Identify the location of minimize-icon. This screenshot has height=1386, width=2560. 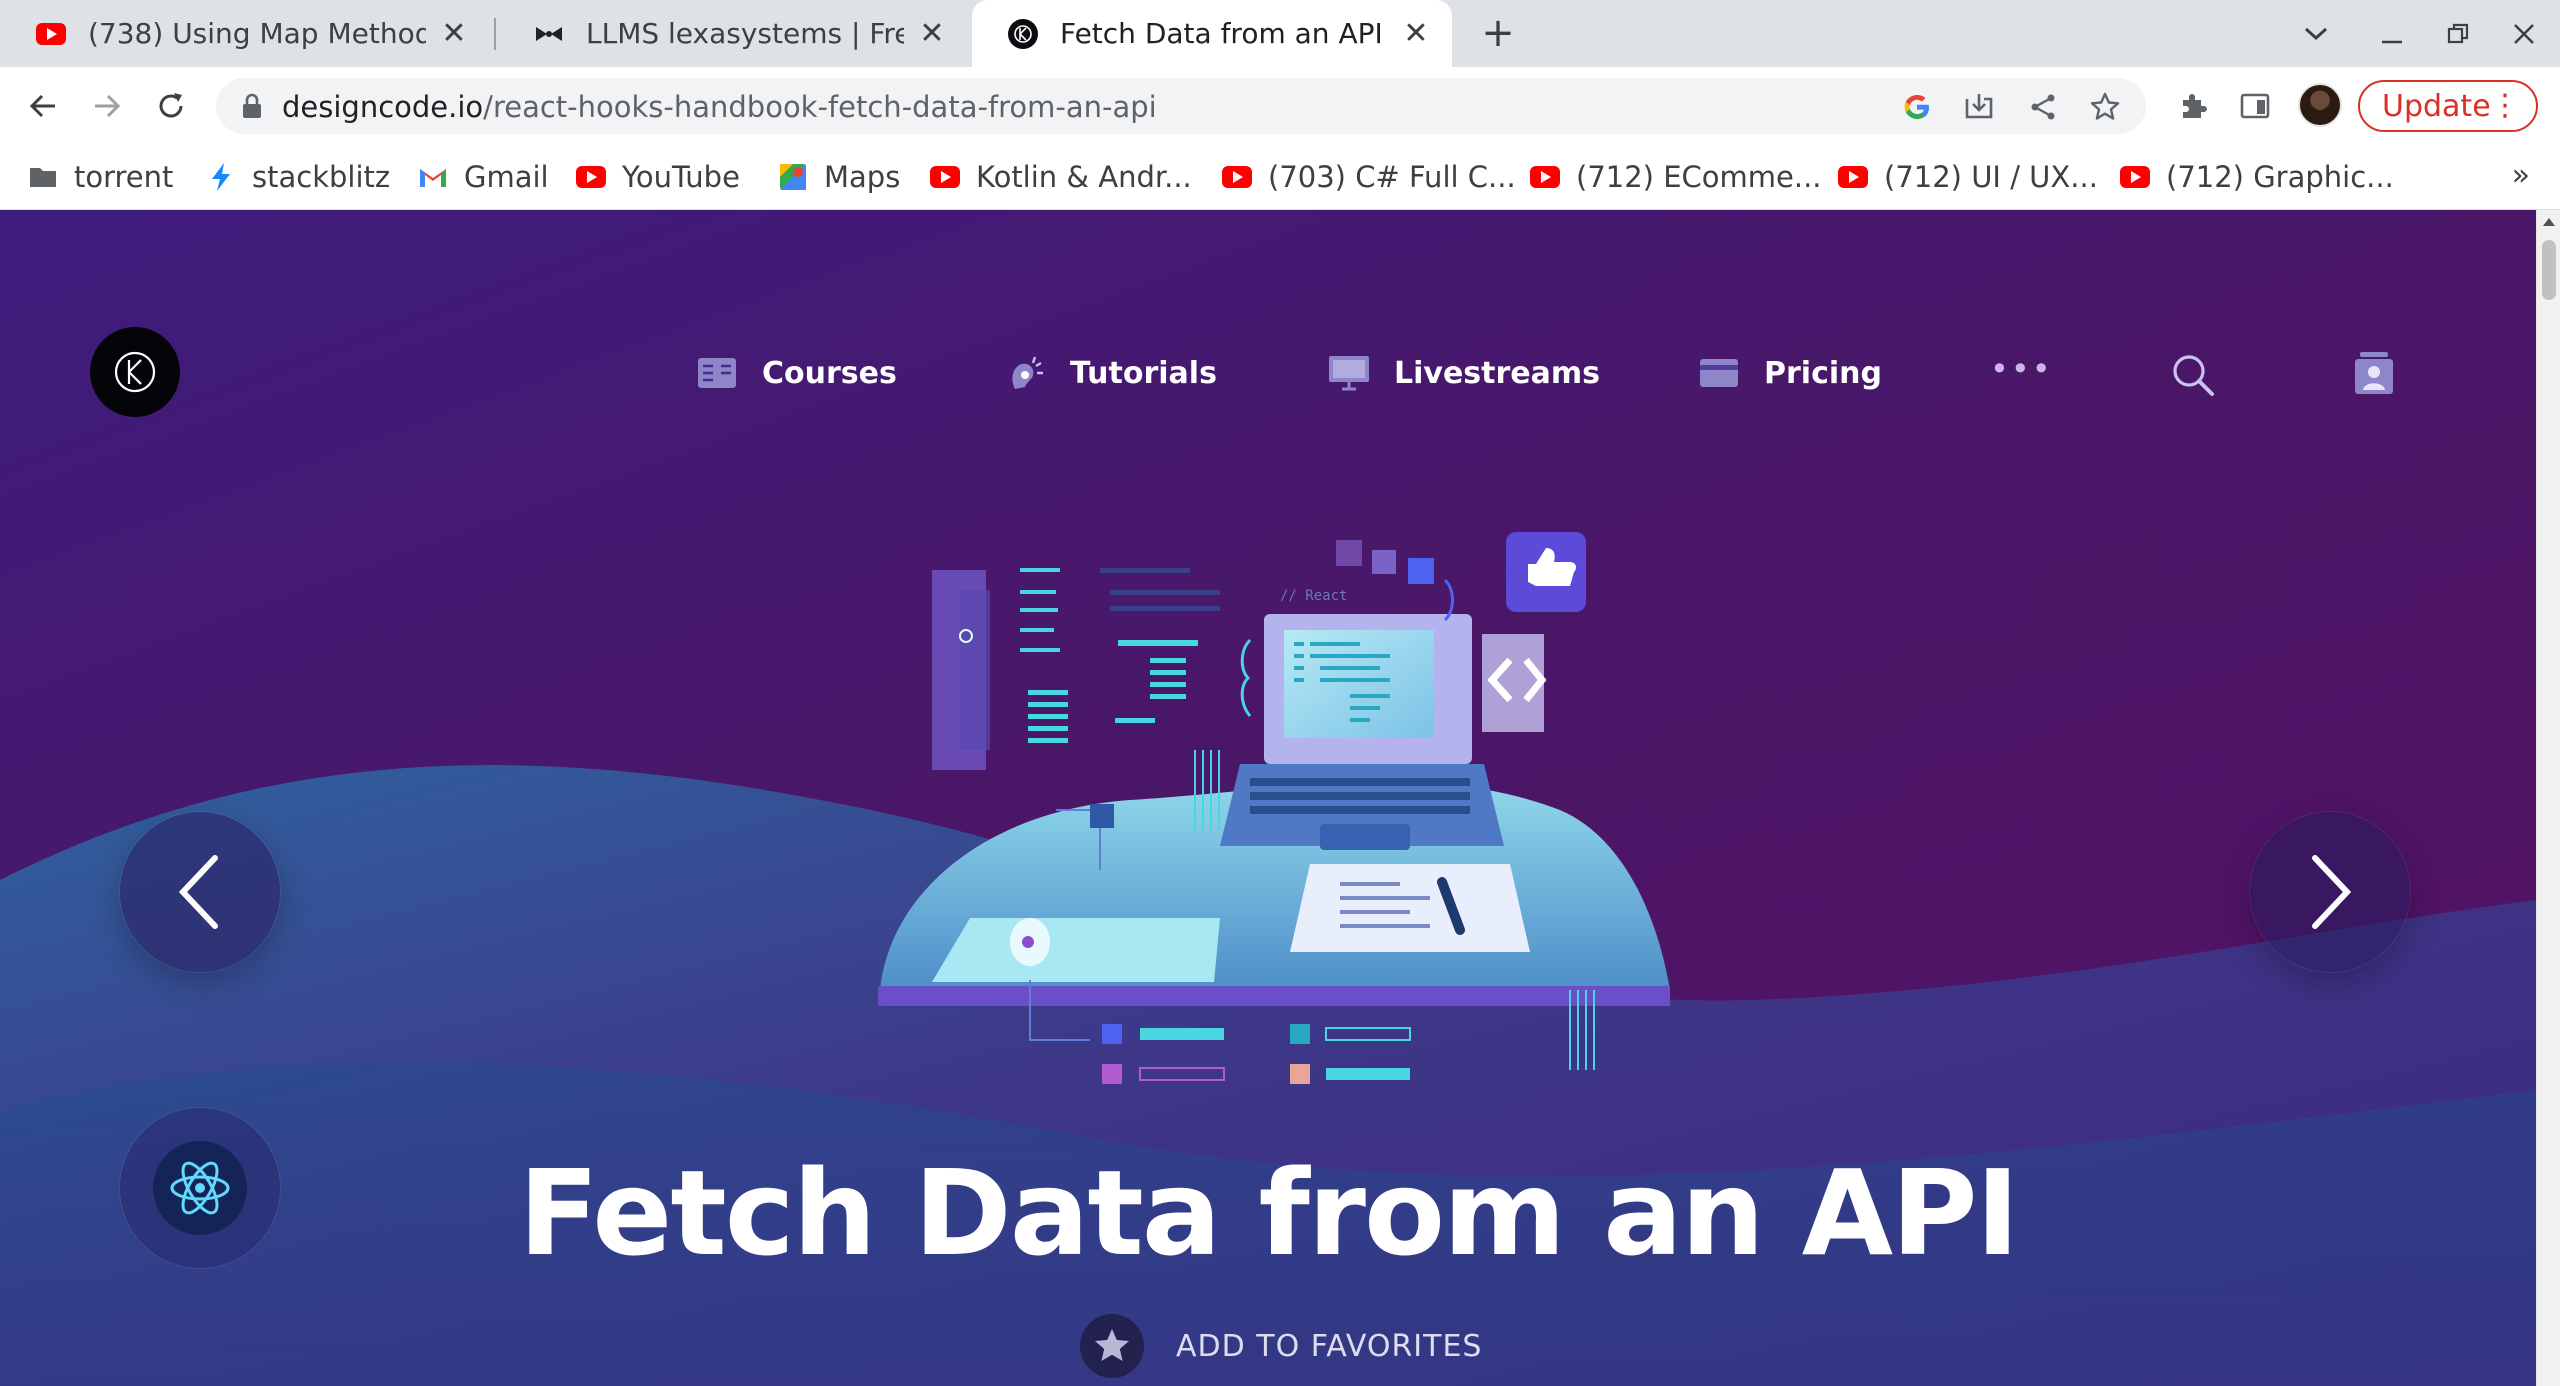
(2392, 34).